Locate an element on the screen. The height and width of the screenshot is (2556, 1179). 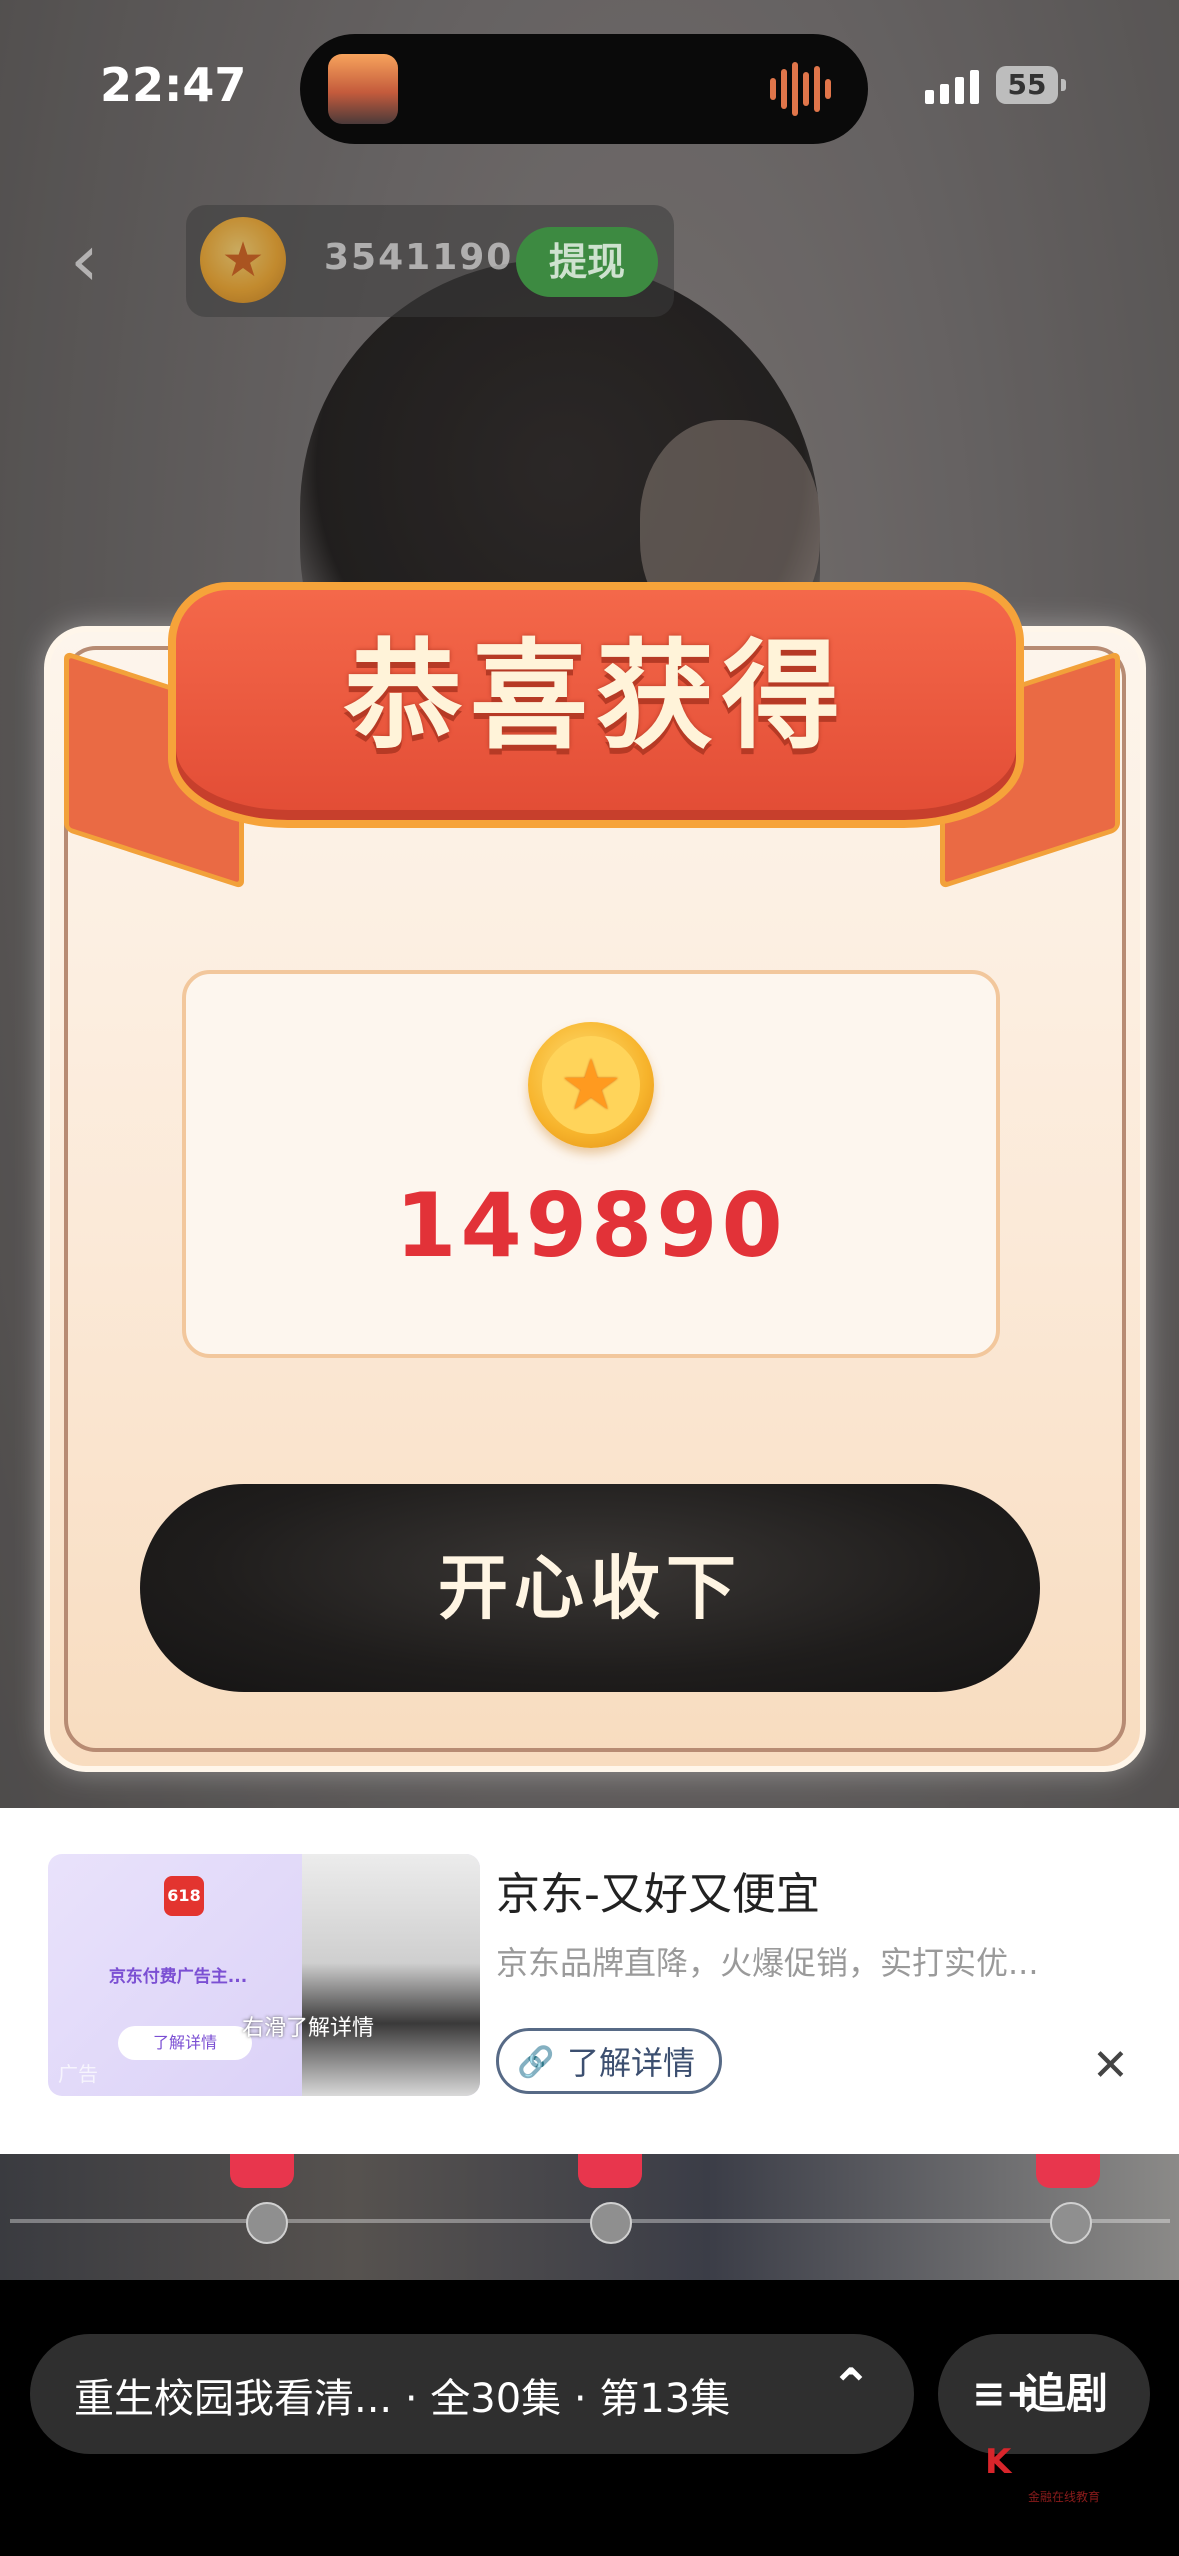
episode-selector: 重生校园我看清... · 全30集 · 第13集 ⌃ is located at coordinates (472, 2394).